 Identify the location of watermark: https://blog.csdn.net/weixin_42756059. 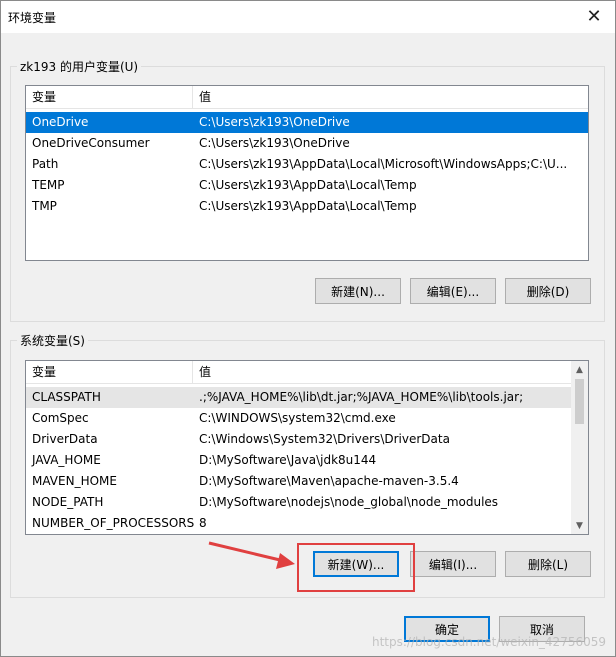
(488, 642).